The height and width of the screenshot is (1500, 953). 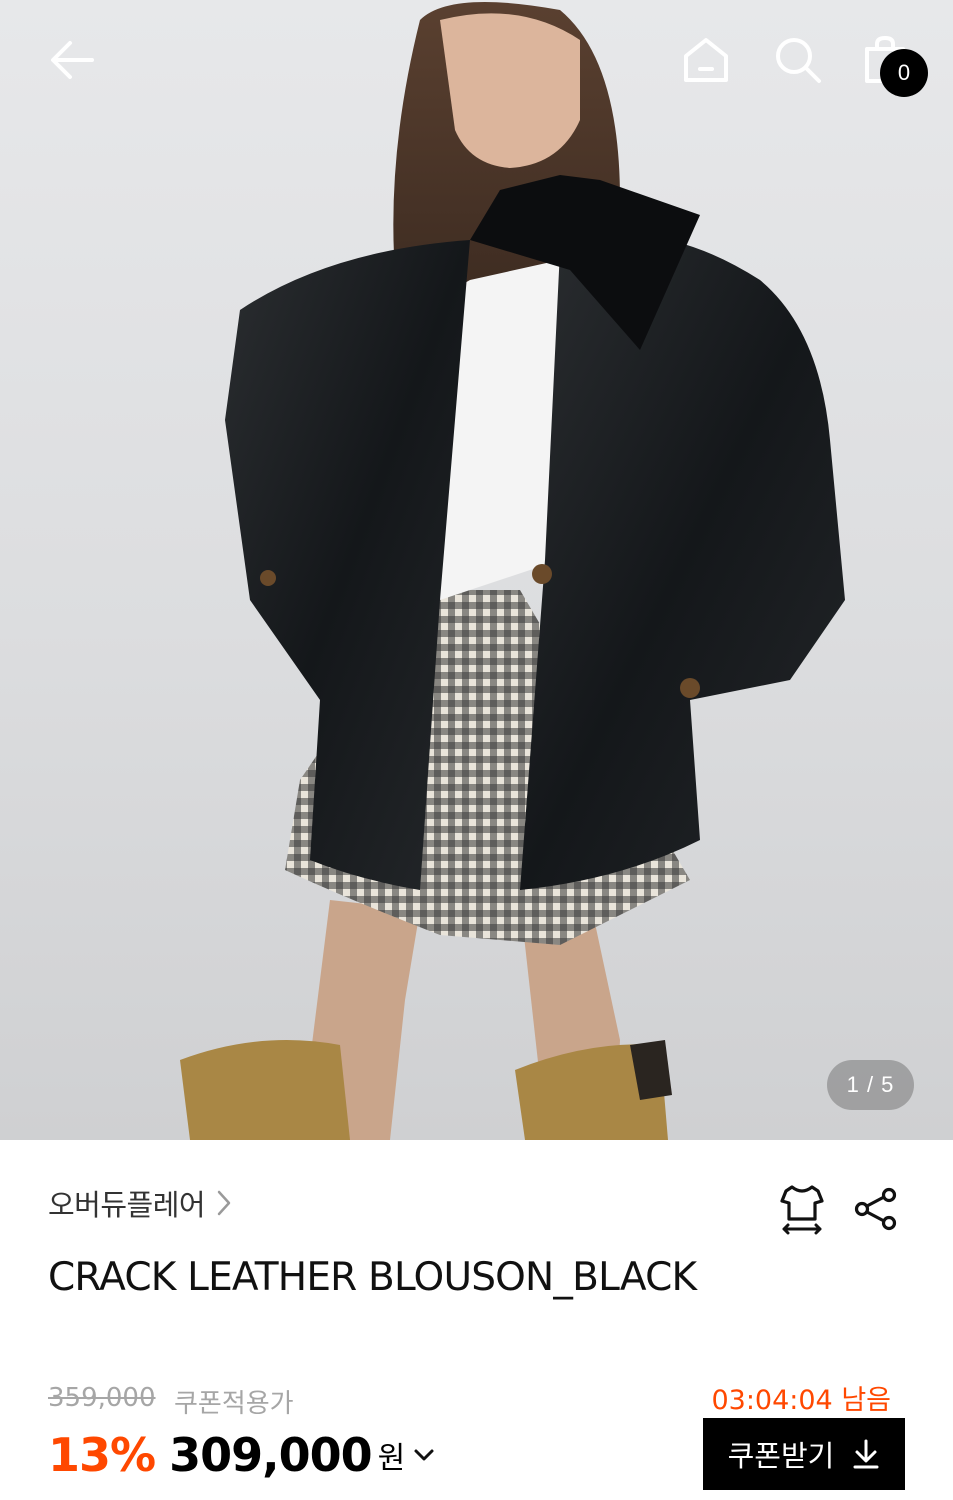 I want to click on back-button, so click(x=72, y=60).